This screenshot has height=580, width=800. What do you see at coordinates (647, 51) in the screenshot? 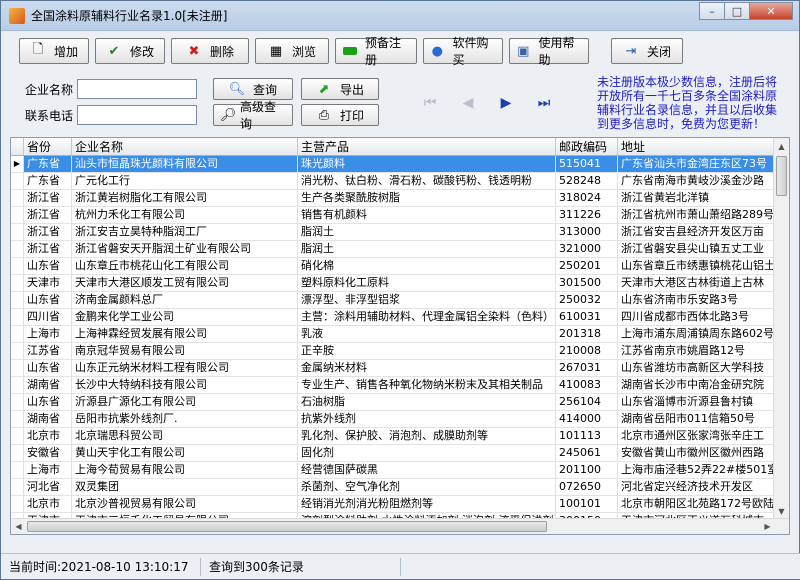
I see `close-button: ⇥ 关闭` at bounding box center [647, 51].